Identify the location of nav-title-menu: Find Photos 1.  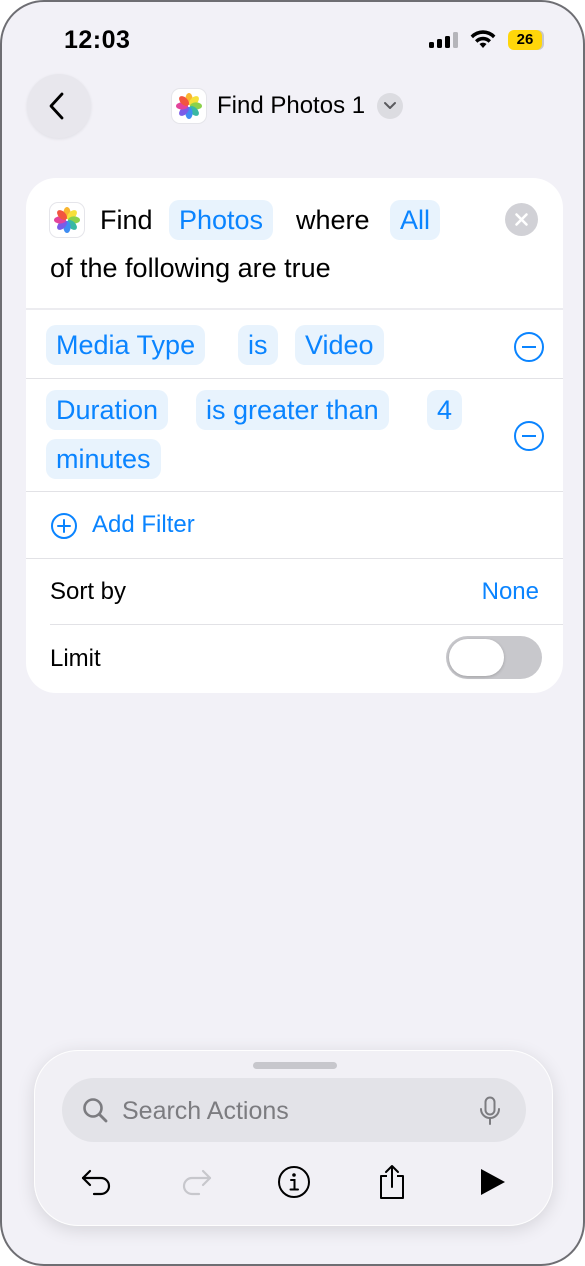
(288, 106).